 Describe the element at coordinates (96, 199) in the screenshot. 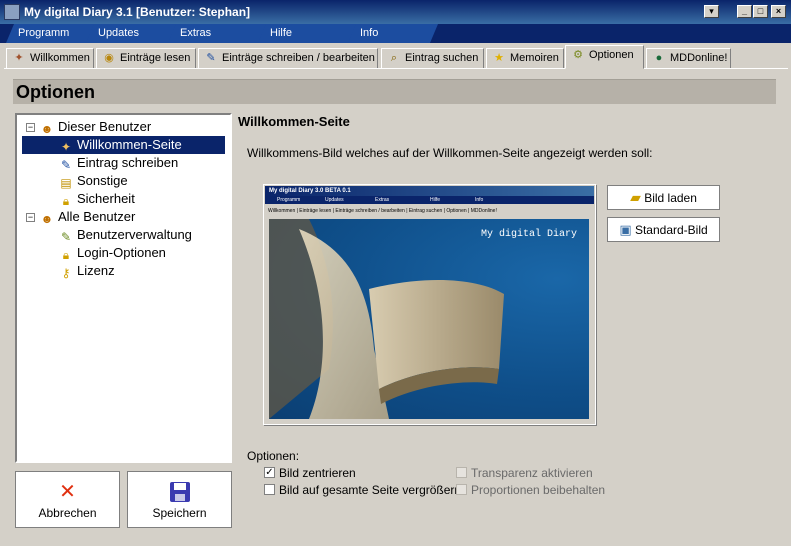

I see `tree-node-sicherheit: 🔒︎ Sicherheit` at that location.